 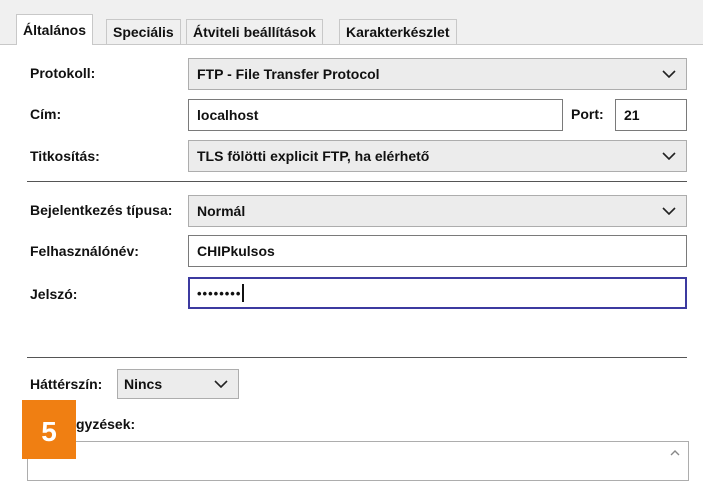 What do you see at coordinates (143, 384) in the screenshot?
I see `bgcolor-value: Nincs` at bounding box center [143, 384].